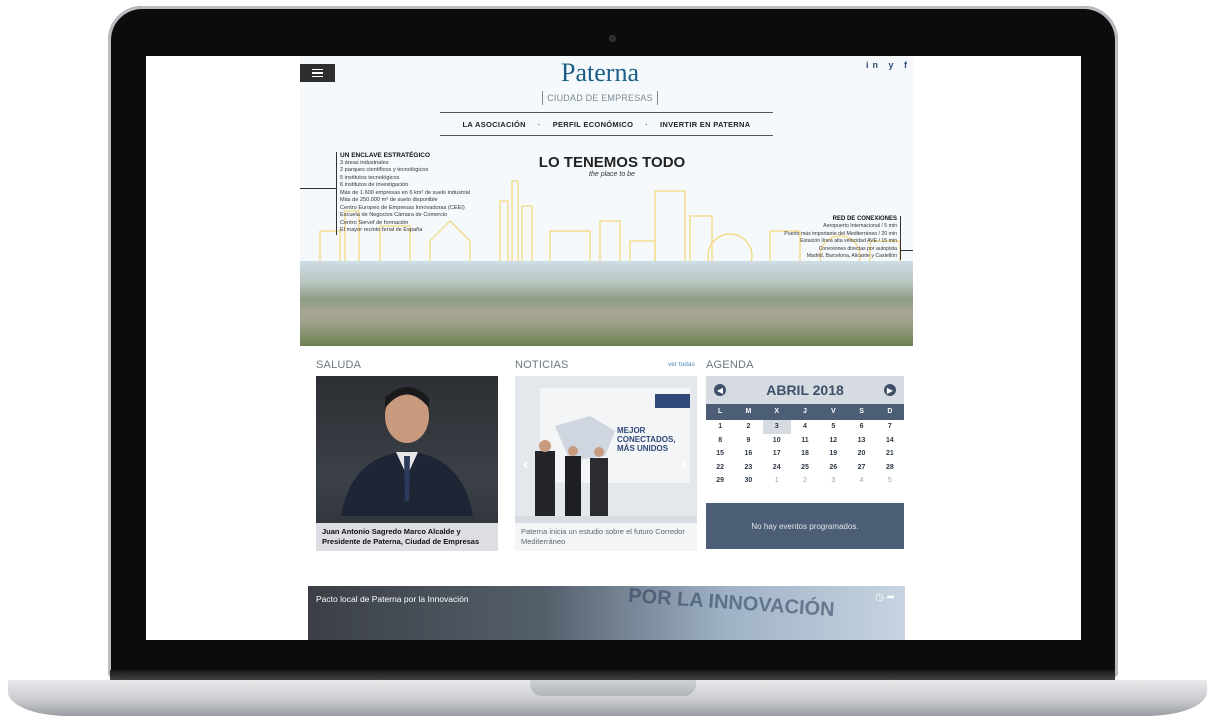 The height and width of the screenshot is (717, 1215). Describe the element at coordinates (389, 200) in the screenshot. I see `enclave-item: Más de 250.000 m² de suelo disponible` at that location.